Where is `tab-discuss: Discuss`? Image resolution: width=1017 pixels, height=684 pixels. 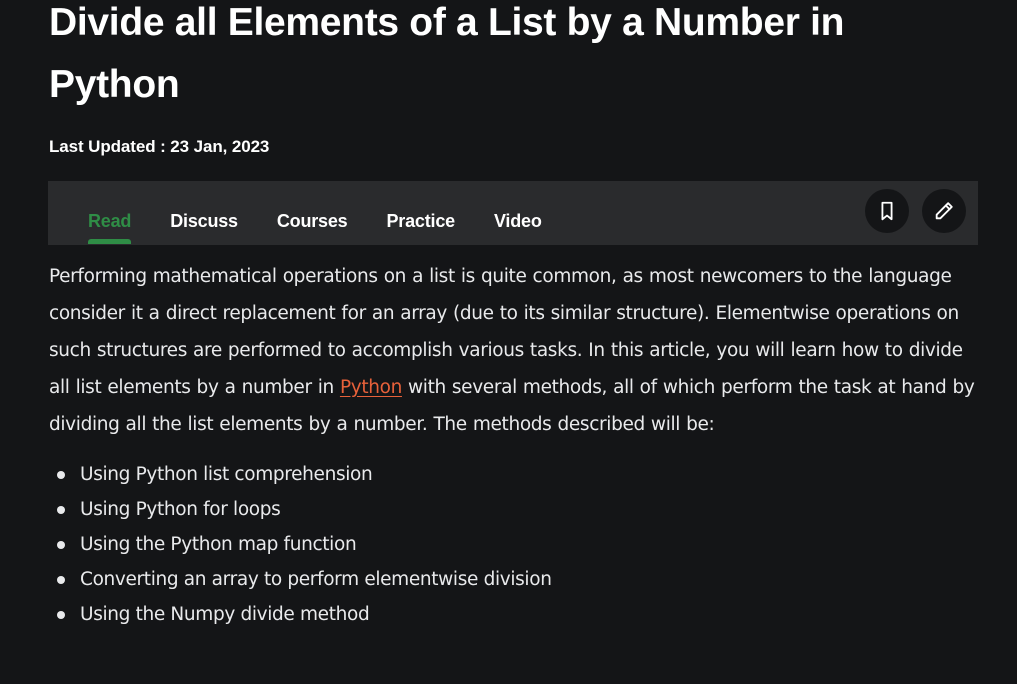 tab-discuss: Discuss is located at coordinates (204, 221).